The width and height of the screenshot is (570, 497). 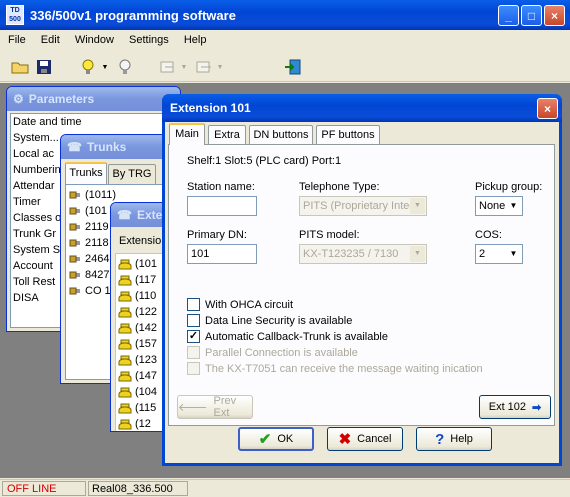 What do you see at coordinates (50, 40) in the screenshot?
I see `menu-edit: Edit` at bounding box center [50, 40].